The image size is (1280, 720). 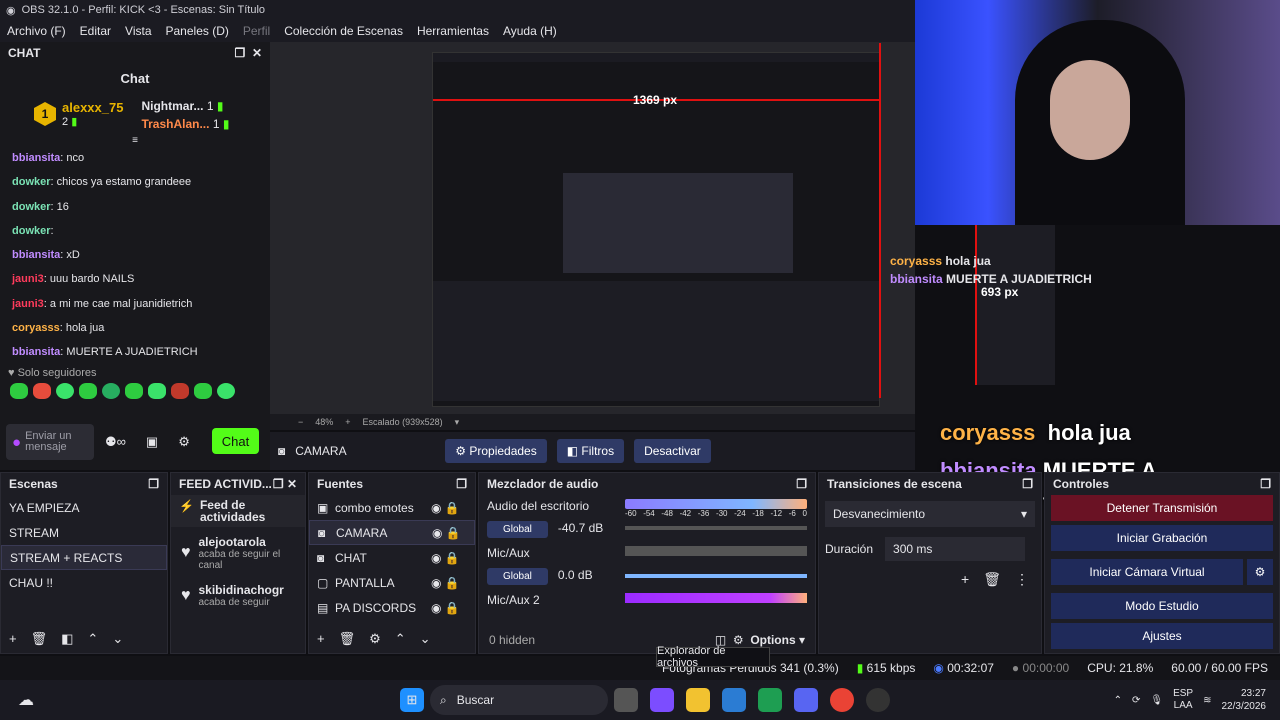 I want to click on scene-item: CHAU !!, so click(x=84, y=582).